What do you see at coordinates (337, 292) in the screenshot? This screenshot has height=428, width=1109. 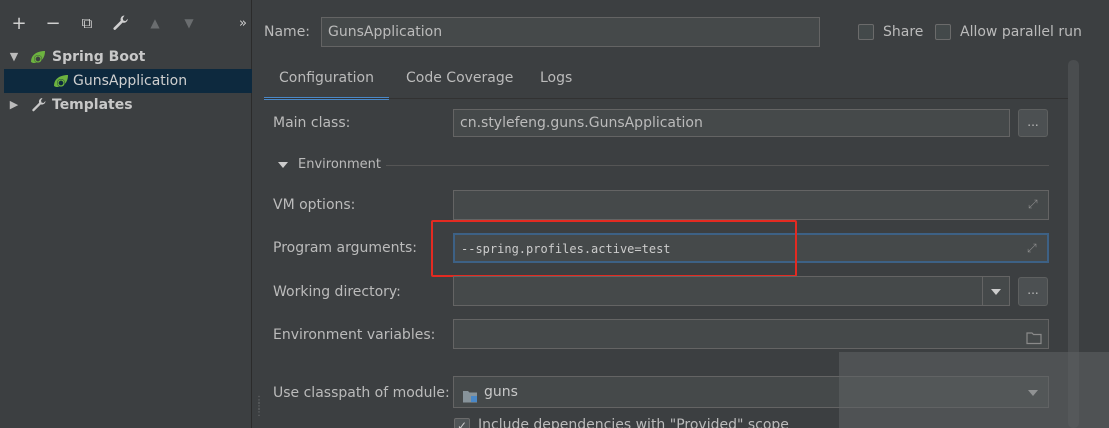 I see `working-directory-label: Working directory:` at bounding box center [337, 292].